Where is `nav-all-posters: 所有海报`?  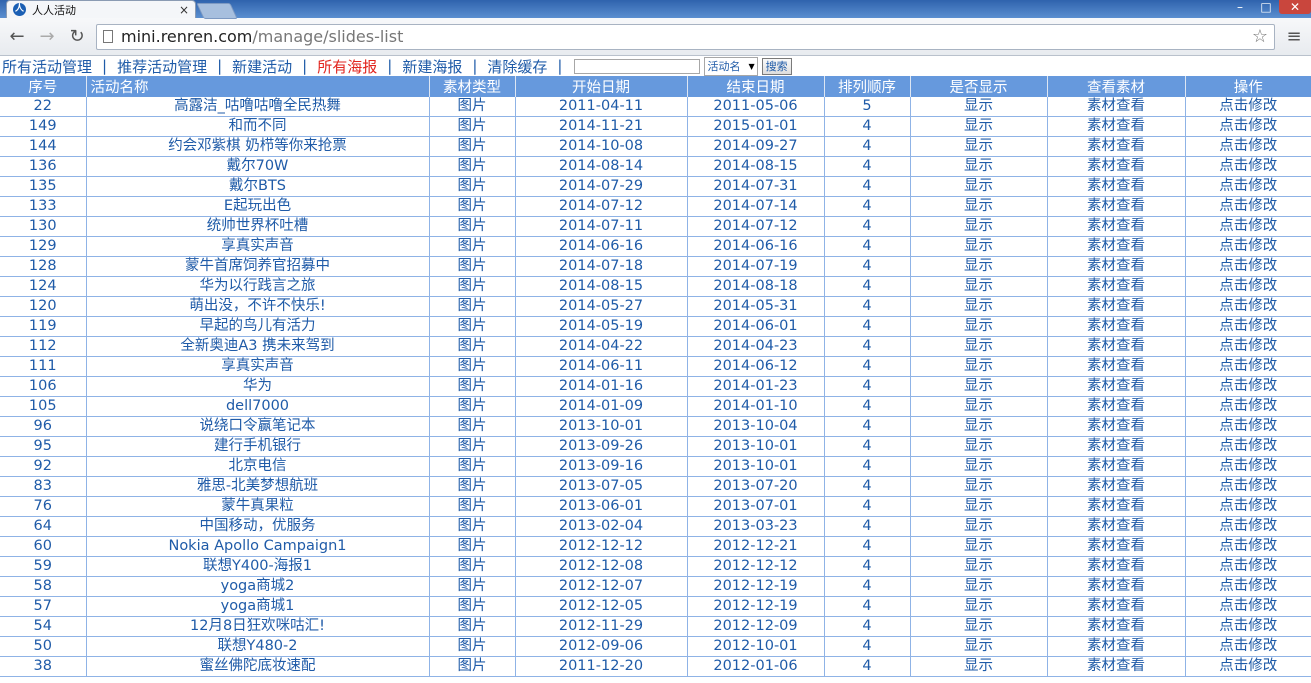
nav-all-posters: 所有海报 is located at coordinates (347, 66).